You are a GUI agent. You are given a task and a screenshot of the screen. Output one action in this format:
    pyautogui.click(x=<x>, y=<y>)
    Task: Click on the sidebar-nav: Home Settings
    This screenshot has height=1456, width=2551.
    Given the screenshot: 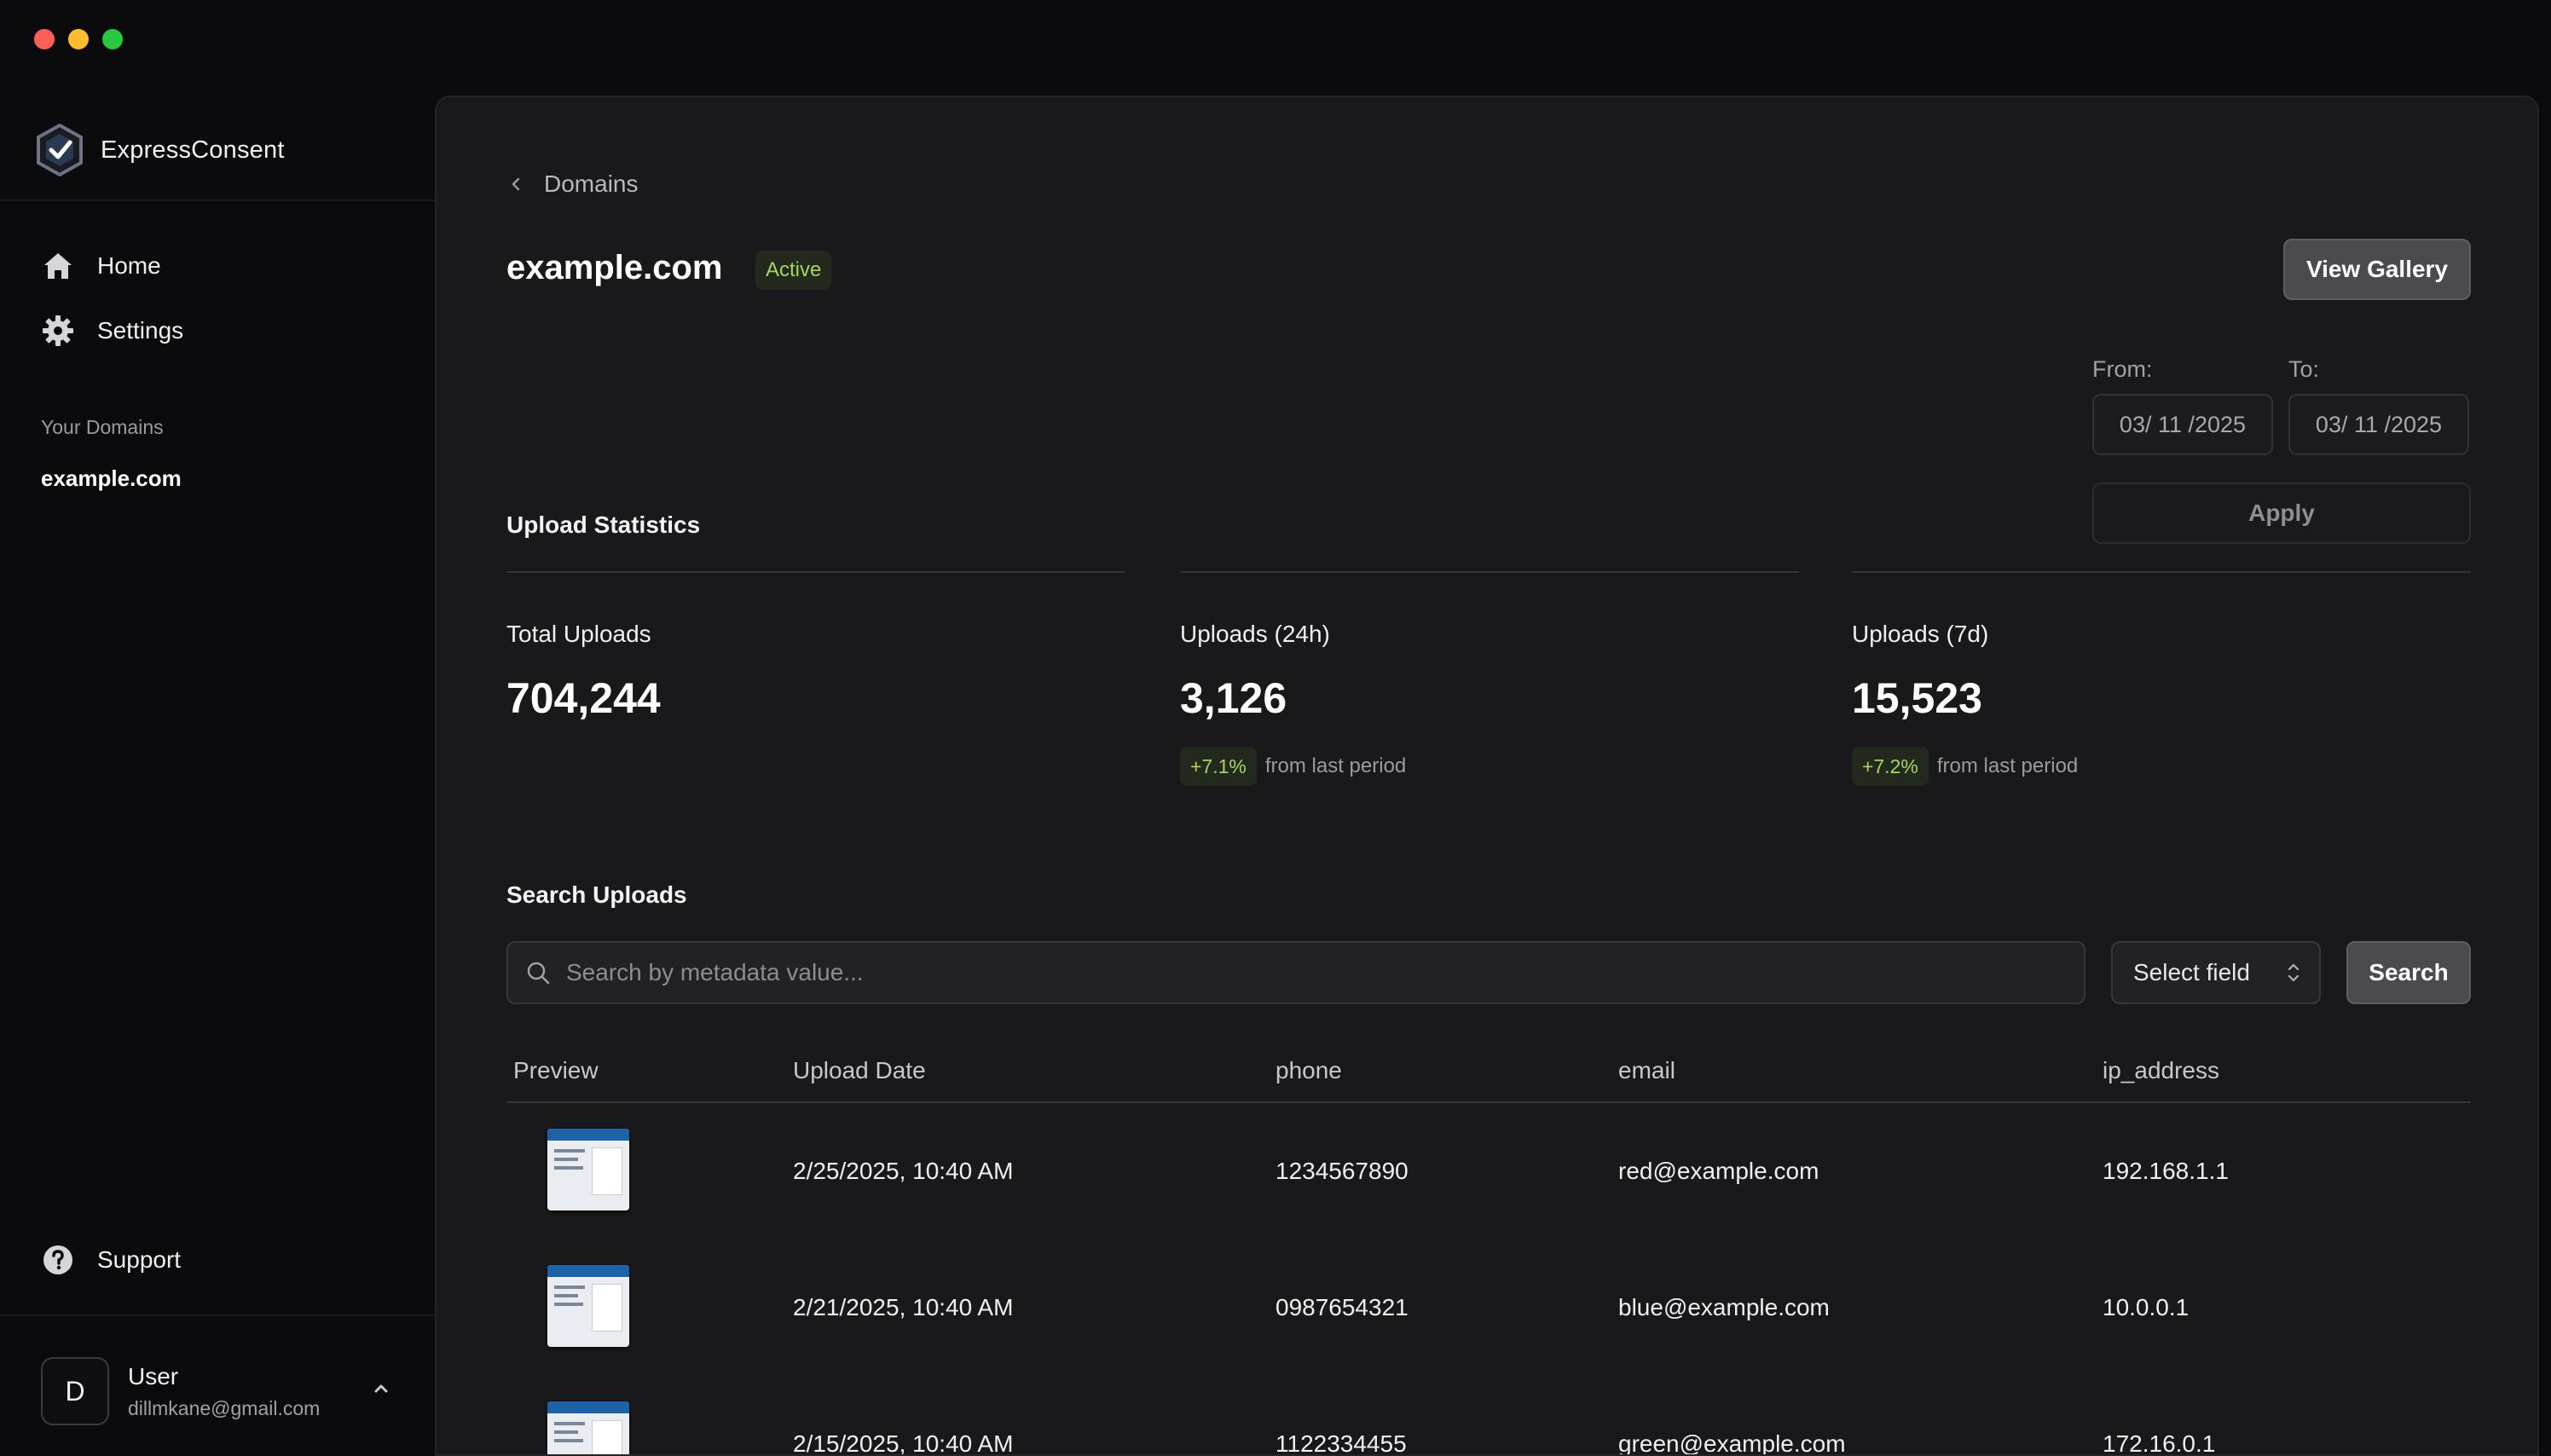 What is the action you would take?
    pyautogui.click(x=112, y=303)
    